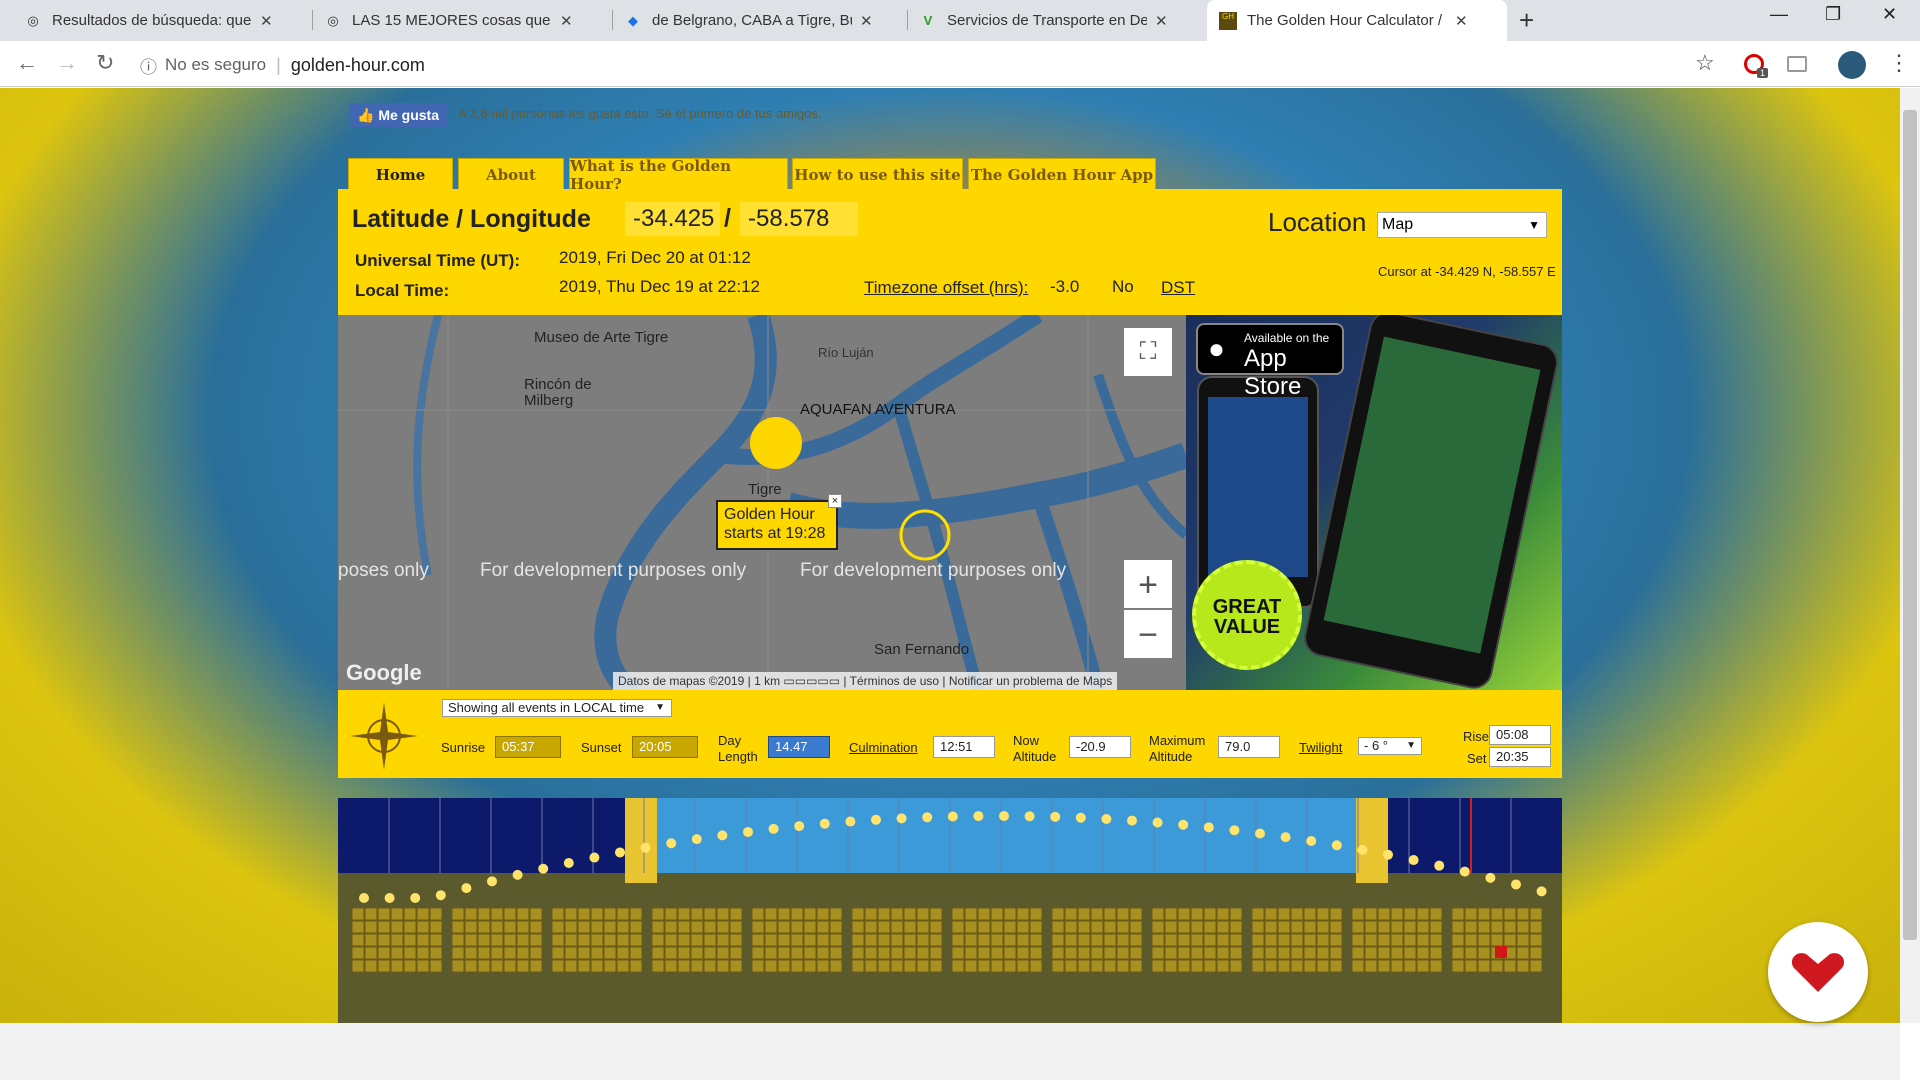  Describe the element at coordinates (946, 288) in the screenshot. I see `timezone-label: Timezone offset (hrs):` at that location.